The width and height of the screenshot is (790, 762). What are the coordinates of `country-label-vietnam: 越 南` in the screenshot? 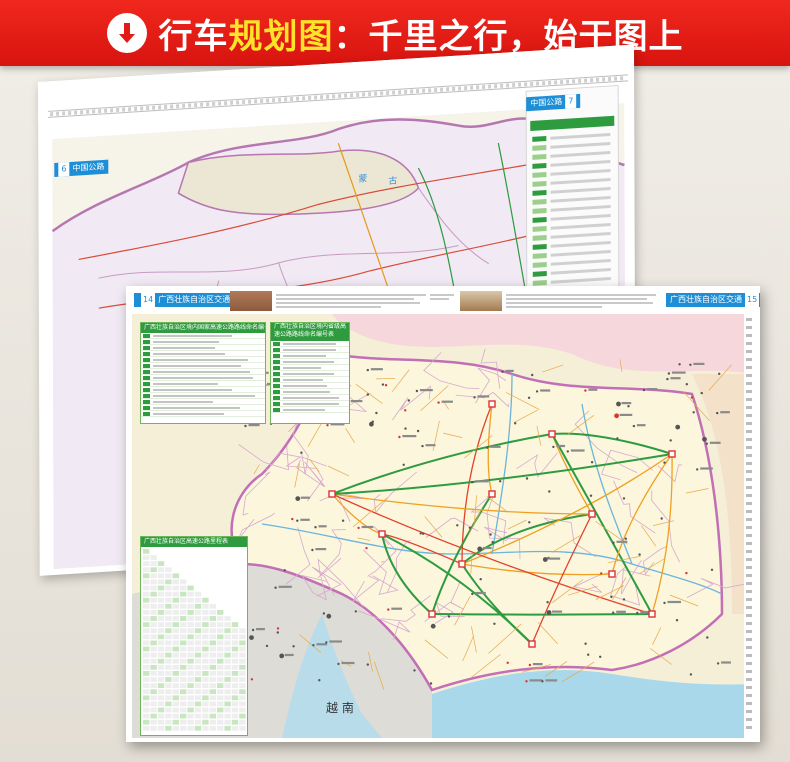 It's located at (340, 707).